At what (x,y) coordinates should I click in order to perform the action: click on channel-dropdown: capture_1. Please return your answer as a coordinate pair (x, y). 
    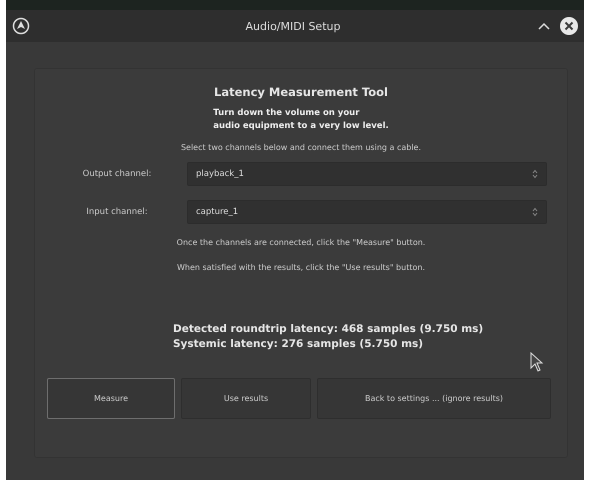
    Looking at the image, I should click on (367, 212).